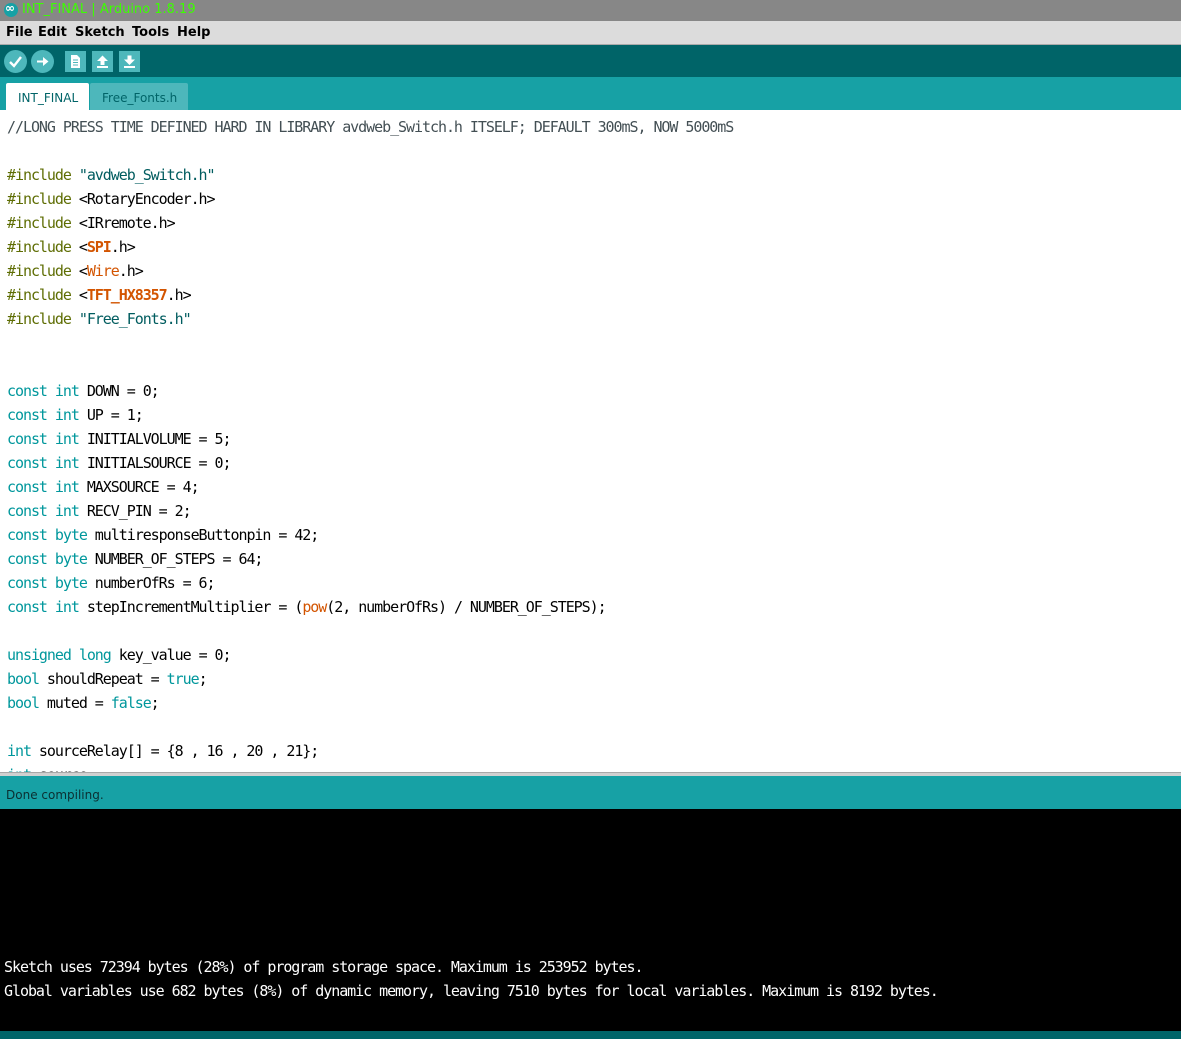 The width and height of the screenshot is (1181, 1039). I want to click on code-line: int source;, so click(370, 767).